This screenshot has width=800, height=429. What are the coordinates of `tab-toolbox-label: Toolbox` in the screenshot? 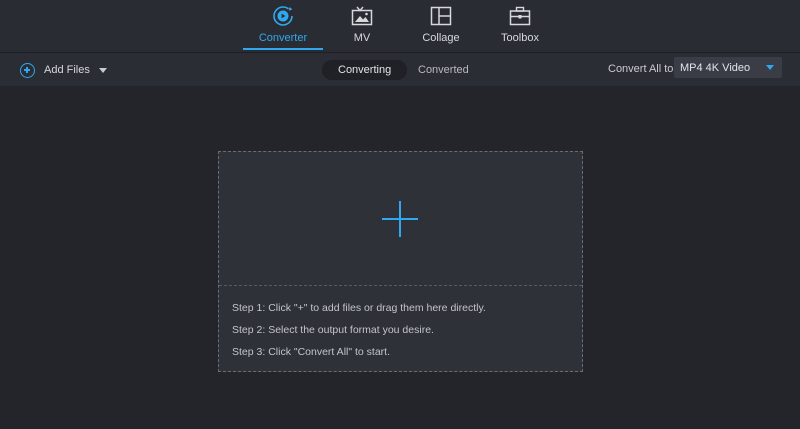 It's located at (520, 38).